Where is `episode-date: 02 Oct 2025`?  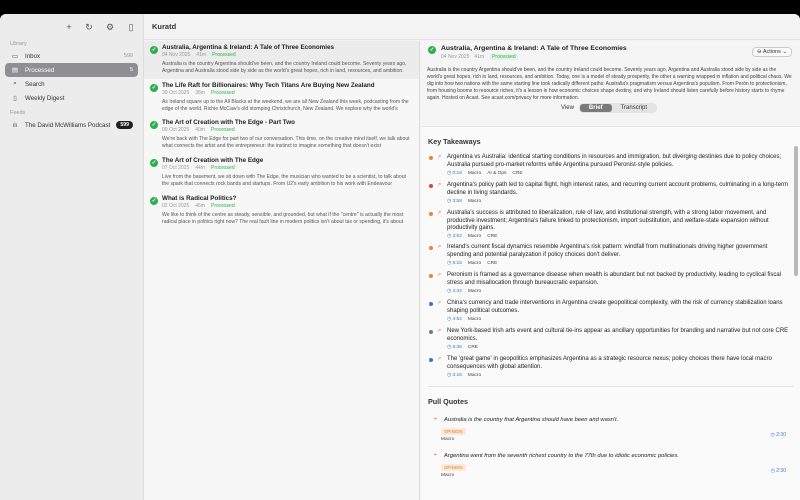 episode-date: 02 Oct 2025 is located at coordinates (176, 205).